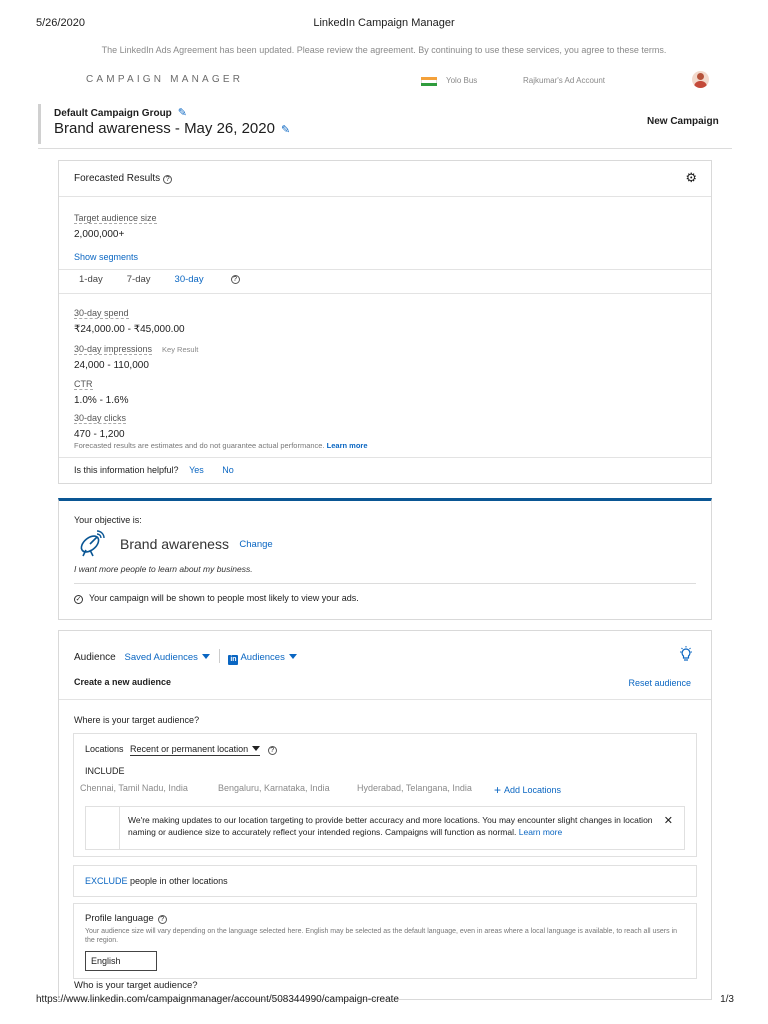 Image resolution: width=768 pixels, height=1024 pixels. What do you see at coordinates (161, 657) in the screenshot?
I see `saved-audiences-label: Saved Audiences` at bounding box center [161, 657].